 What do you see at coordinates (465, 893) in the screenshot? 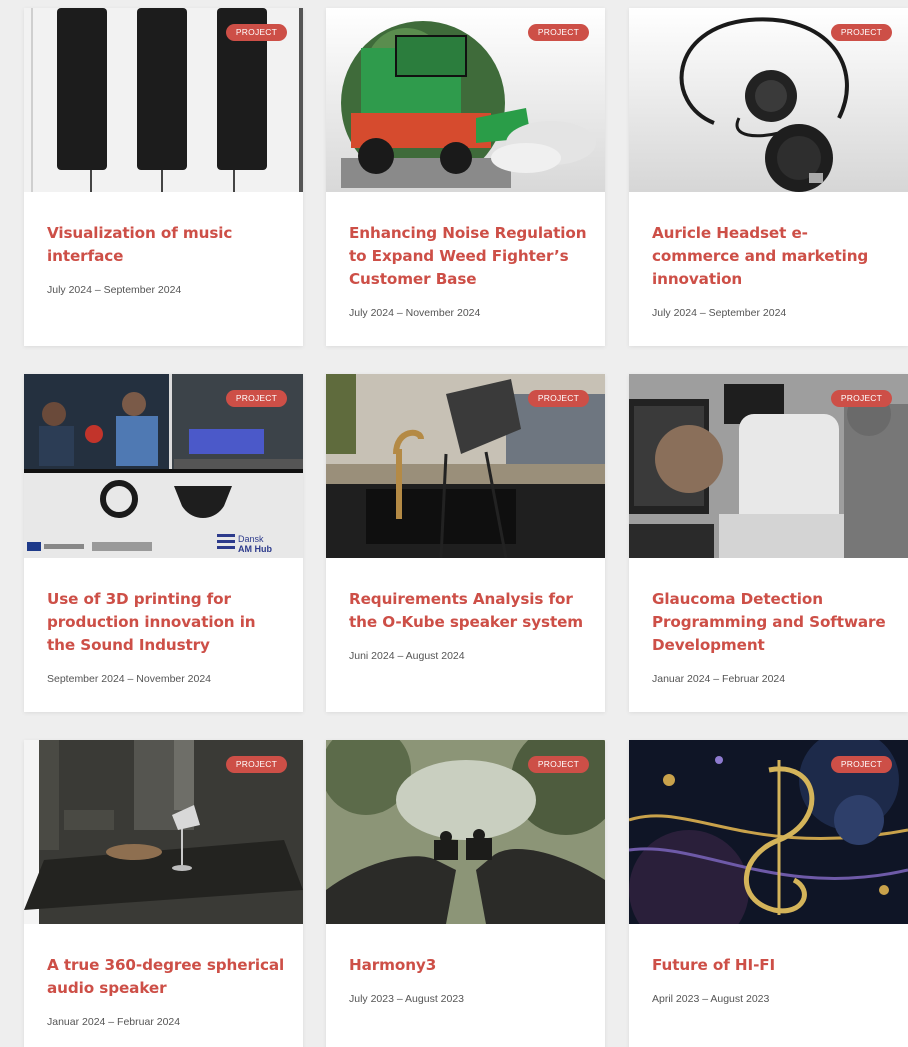
I see `project-card: PROJECT Harmony3 July 2023 – August 2023` at bounding box center [465, 893].